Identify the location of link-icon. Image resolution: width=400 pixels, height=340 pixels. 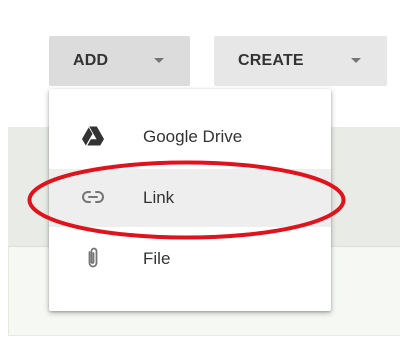
(93, 197).